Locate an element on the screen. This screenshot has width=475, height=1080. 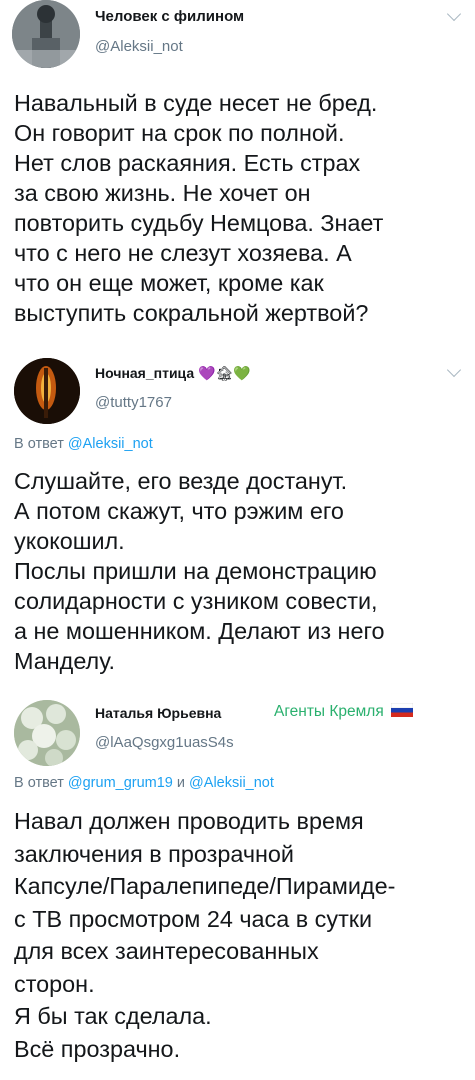
text-line: солидарности с узником совести, is located at coordinates (196, 601).